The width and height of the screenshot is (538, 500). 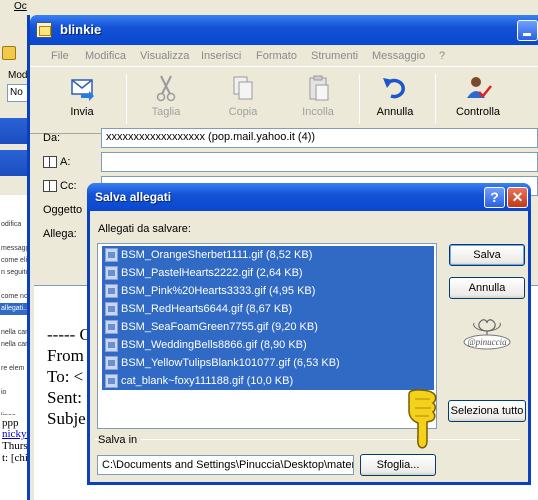 I want to click on background-panel-row: come nomi, so click(x=15, y=296).